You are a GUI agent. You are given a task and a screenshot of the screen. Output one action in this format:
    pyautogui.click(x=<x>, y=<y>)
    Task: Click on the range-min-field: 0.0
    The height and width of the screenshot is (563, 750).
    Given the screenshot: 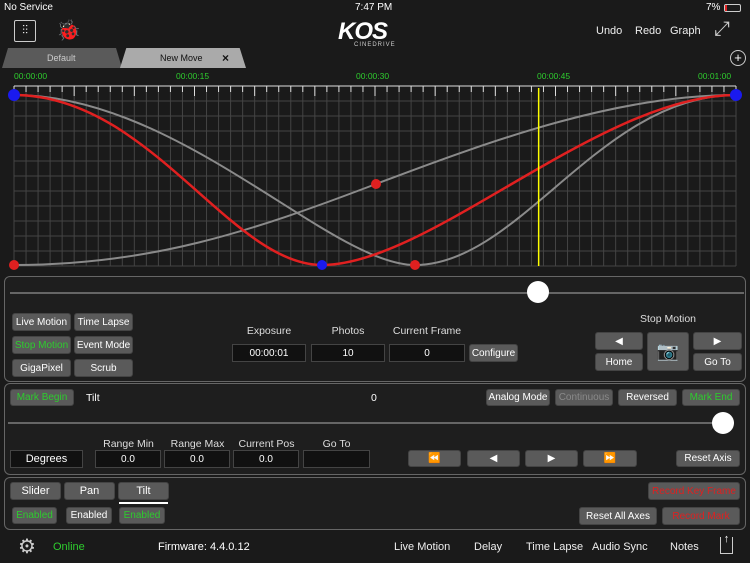 What is the action you would take?
    pyautogui.click(x=128, y=459)
    